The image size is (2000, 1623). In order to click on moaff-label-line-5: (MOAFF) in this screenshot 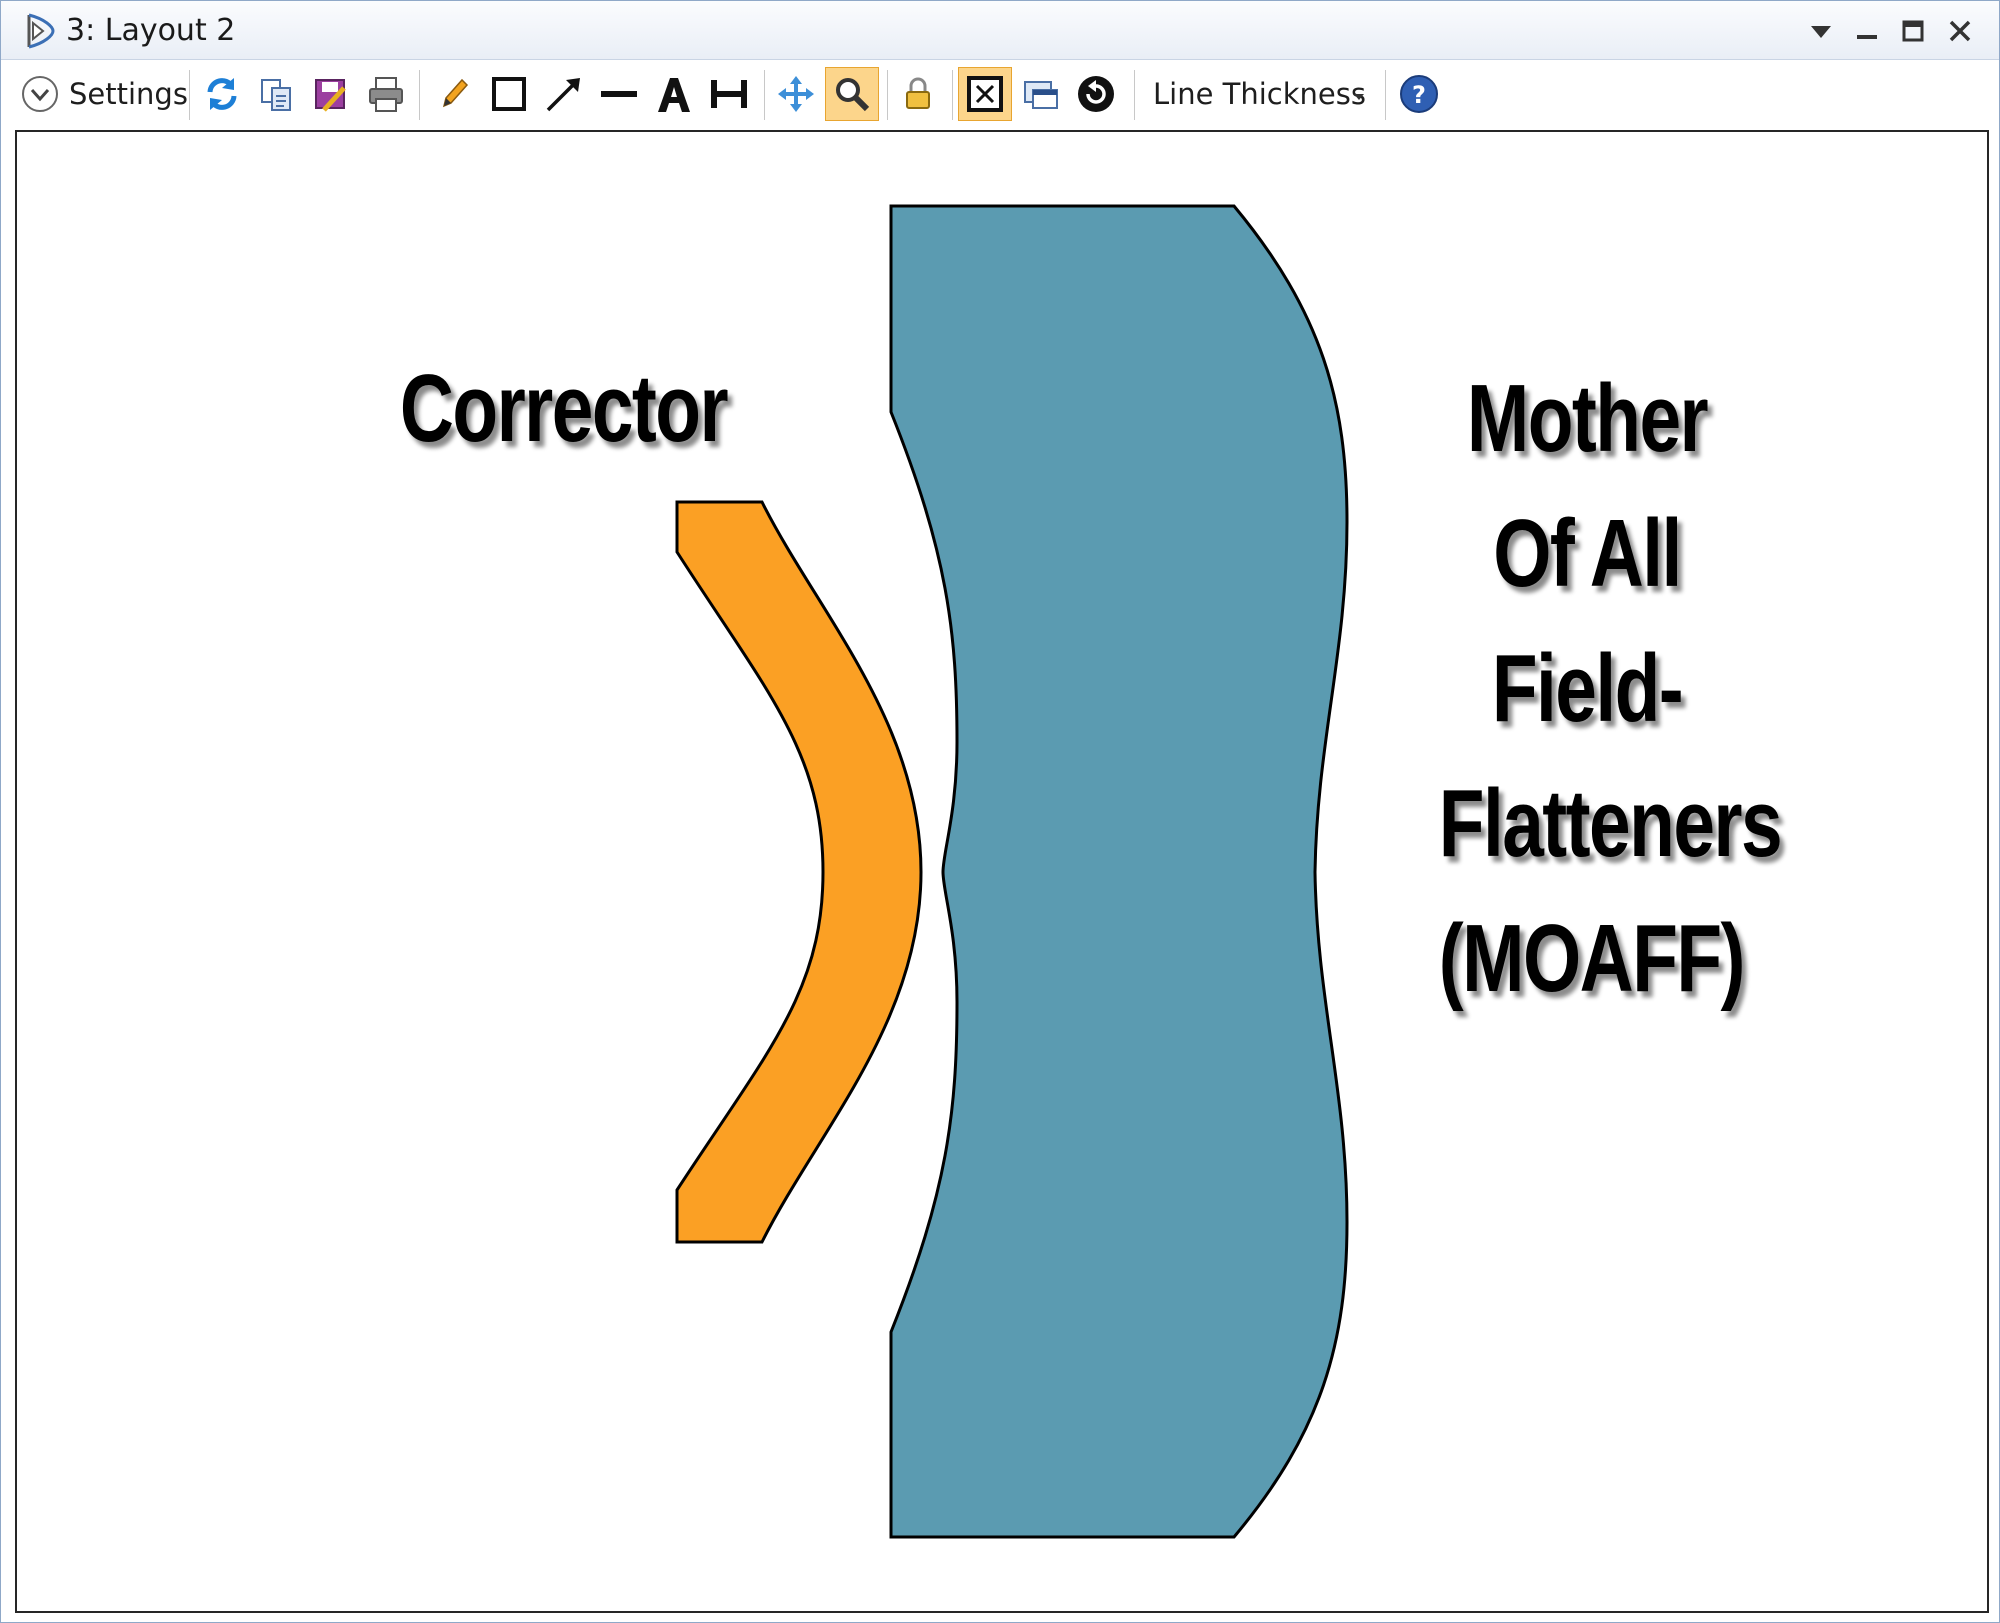, I will do `click(1592, 958)`.